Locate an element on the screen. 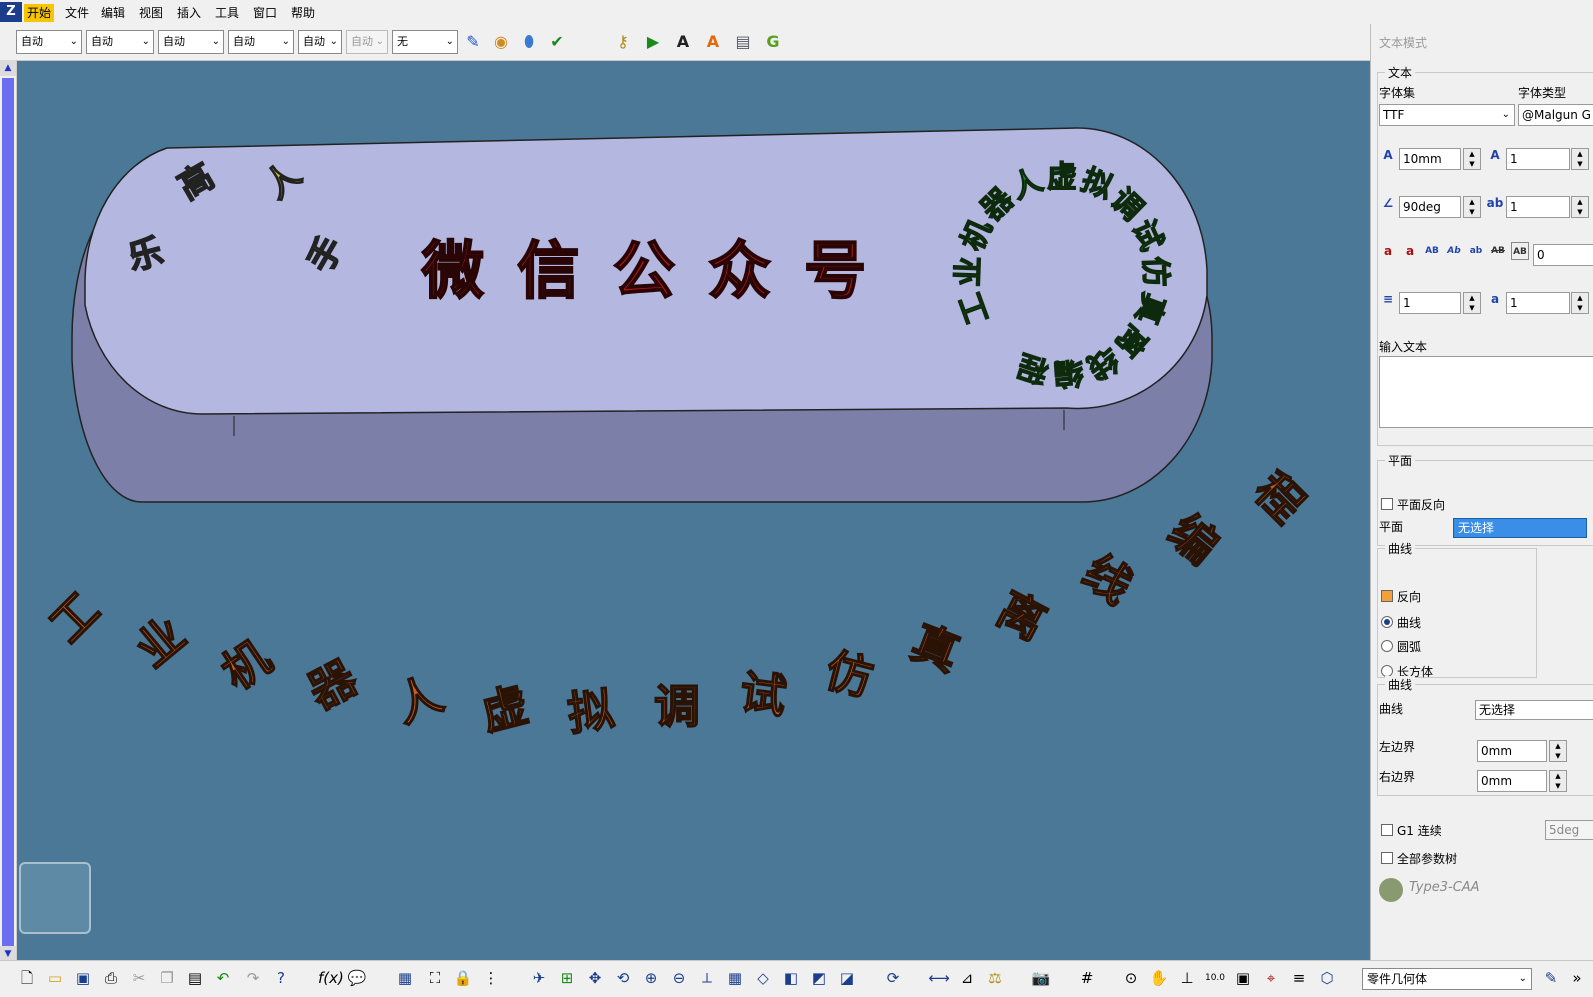 Image resolution: width=1593 pixels, height=997 pixels. swap-space-icon: ◪ is located at coordinates (847, 978).